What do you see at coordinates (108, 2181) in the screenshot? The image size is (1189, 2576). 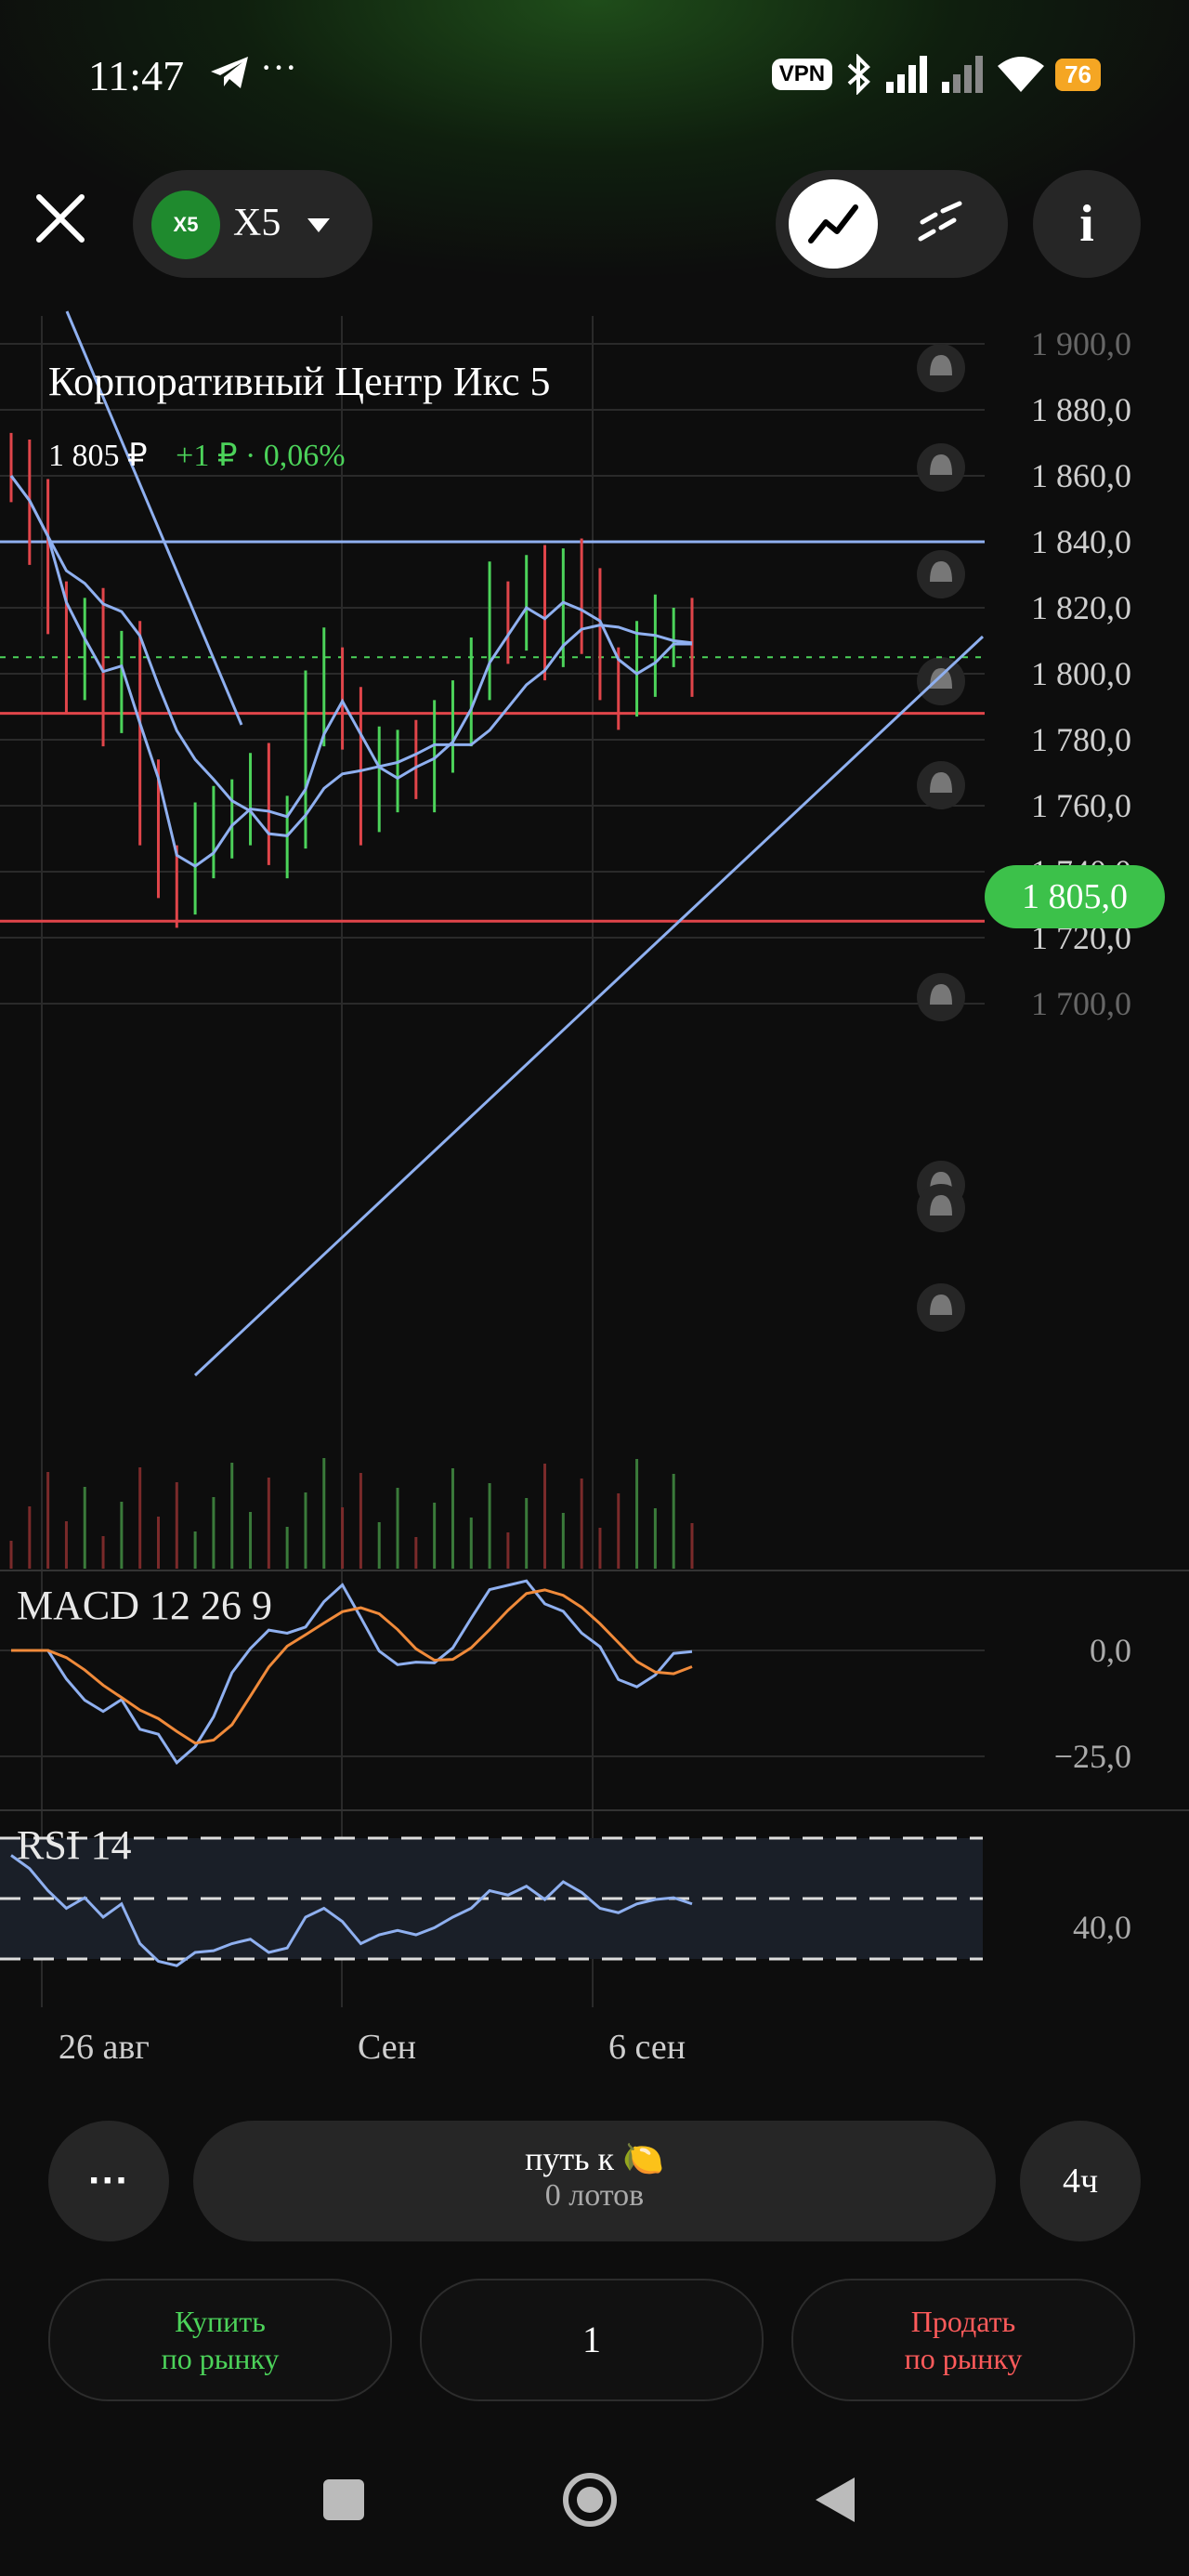 I see `more-button: ···` at bounding box center [108, 2181].